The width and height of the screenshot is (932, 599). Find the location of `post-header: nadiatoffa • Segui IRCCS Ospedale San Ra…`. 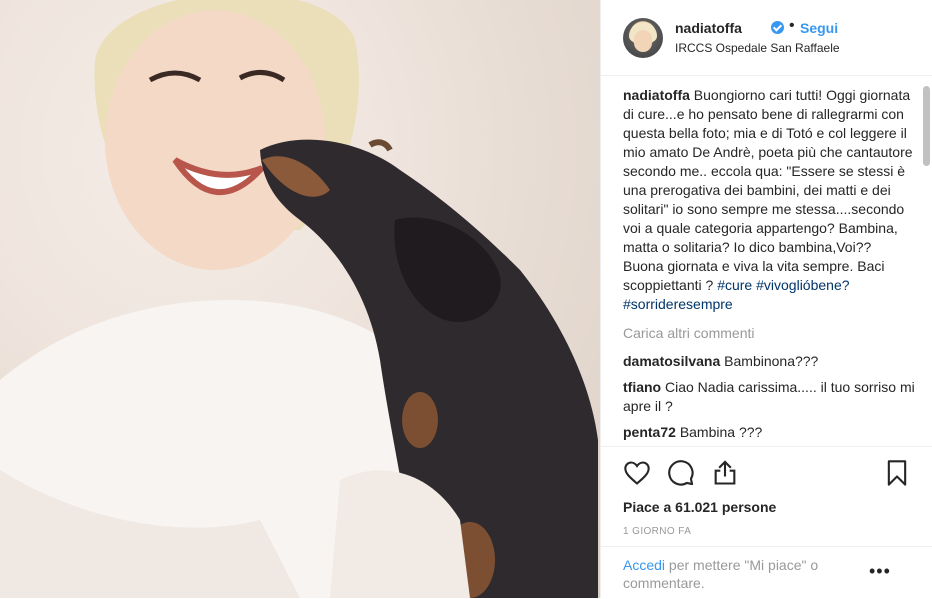

post-header: nadiatoffa • Segui IRCCS Ospedale San Ra… is located at coordinates (766, 38).